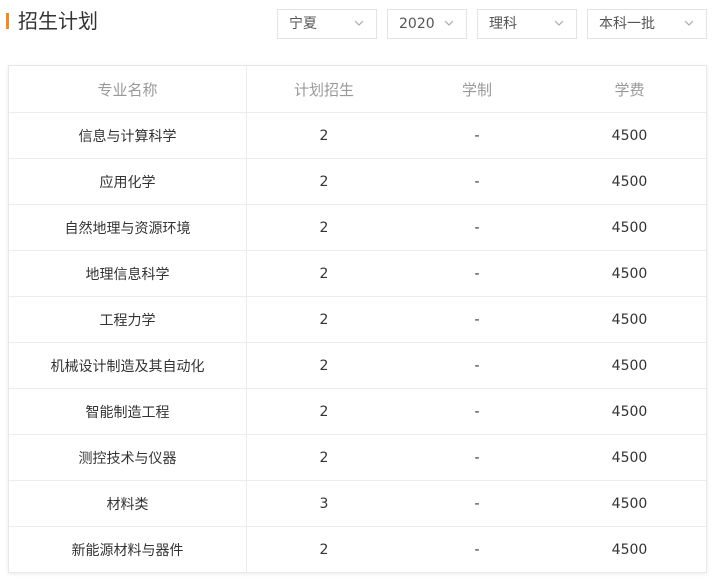  I want to click on column-header-duration: 学制, so click(476, 89).